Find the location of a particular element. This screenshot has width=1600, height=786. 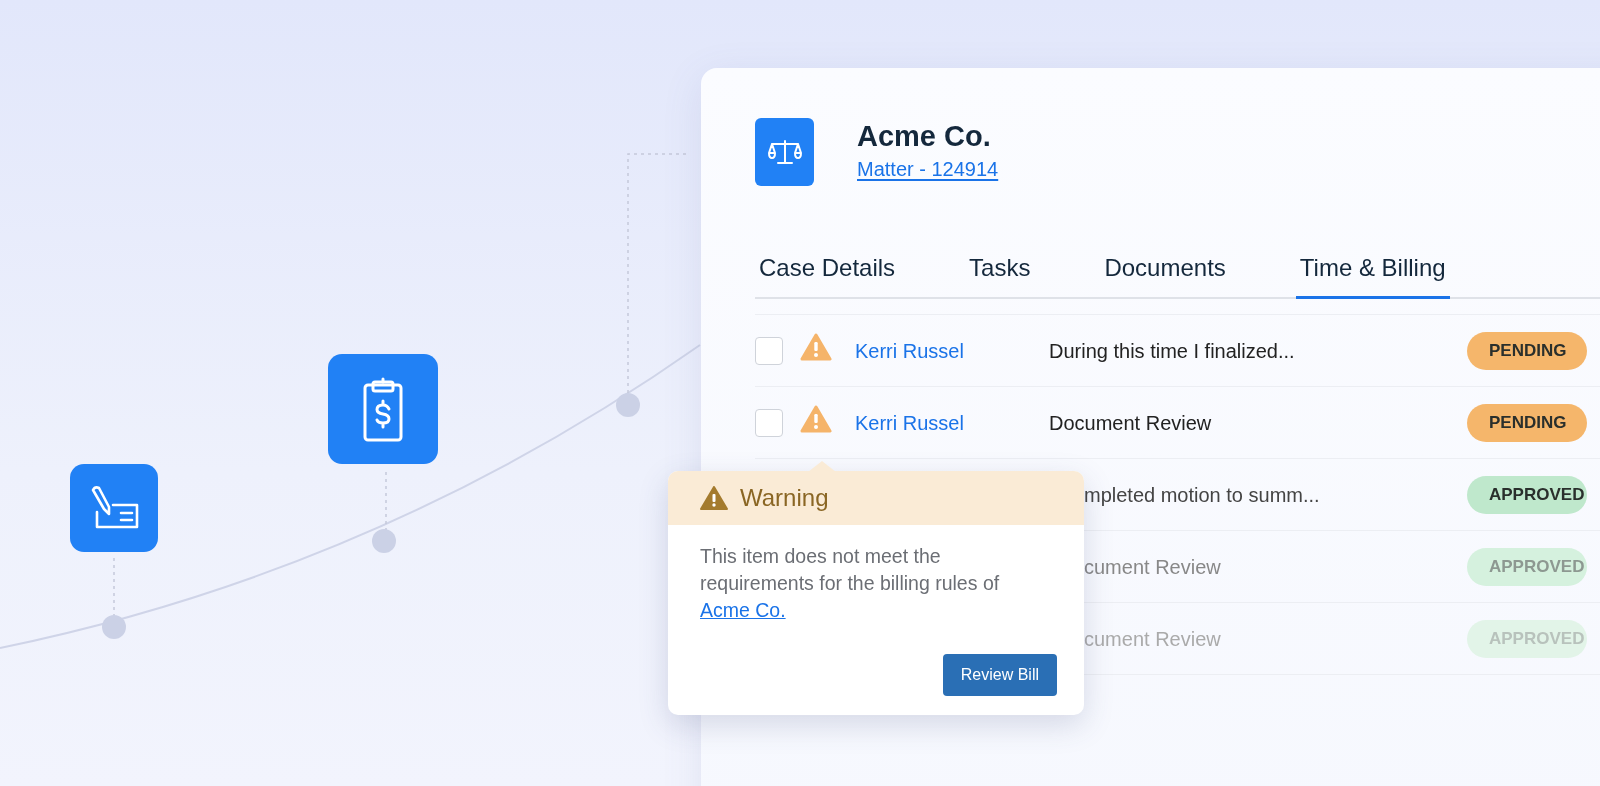

scales-icon is located at coordinates (784, 152).